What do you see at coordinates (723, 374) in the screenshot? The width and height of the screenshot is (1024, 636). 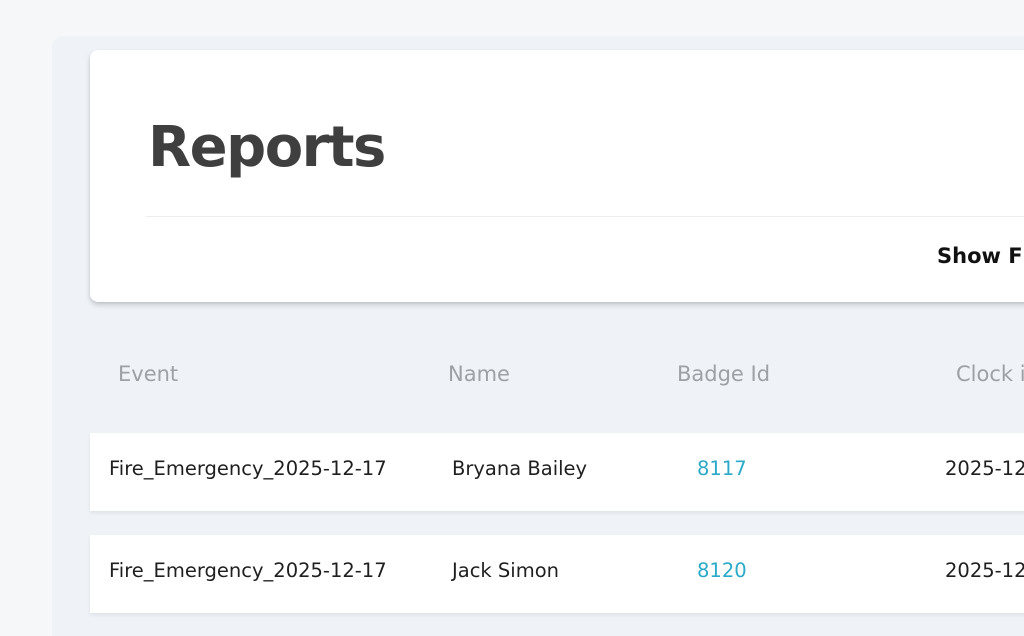 I see `column-header-badge-id: Badge Id` at bounding box center [723, 374].